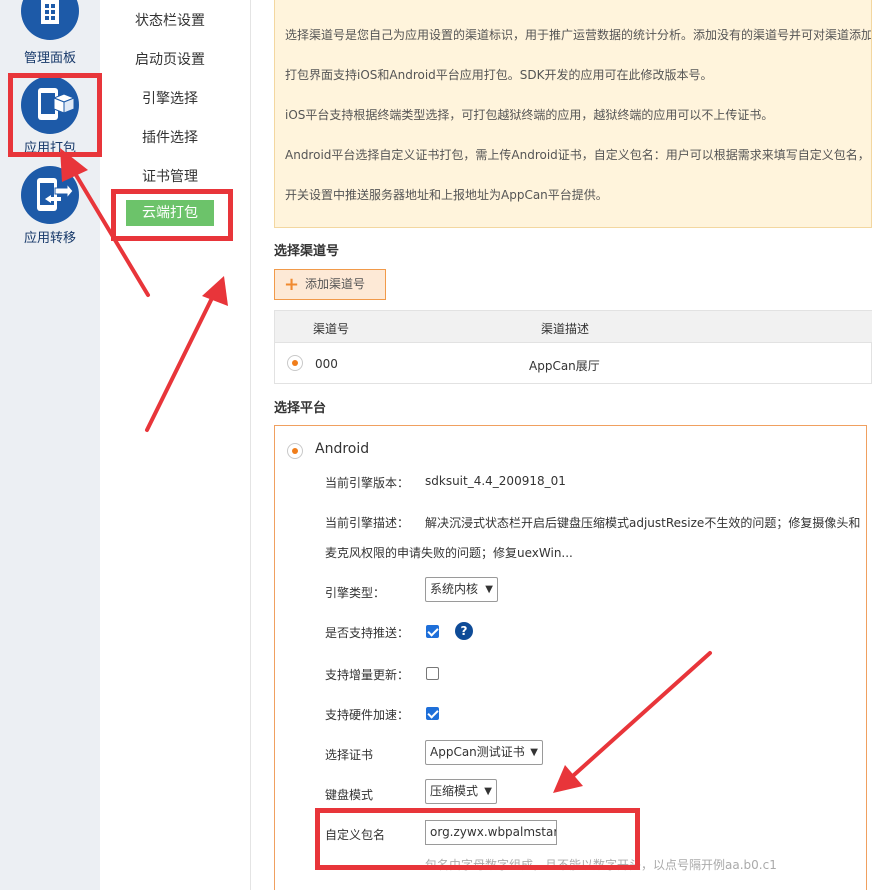  Describe the element at coordinates (181, 361) in the screenshot. I see `arrow-to-cloud-package` at that location.